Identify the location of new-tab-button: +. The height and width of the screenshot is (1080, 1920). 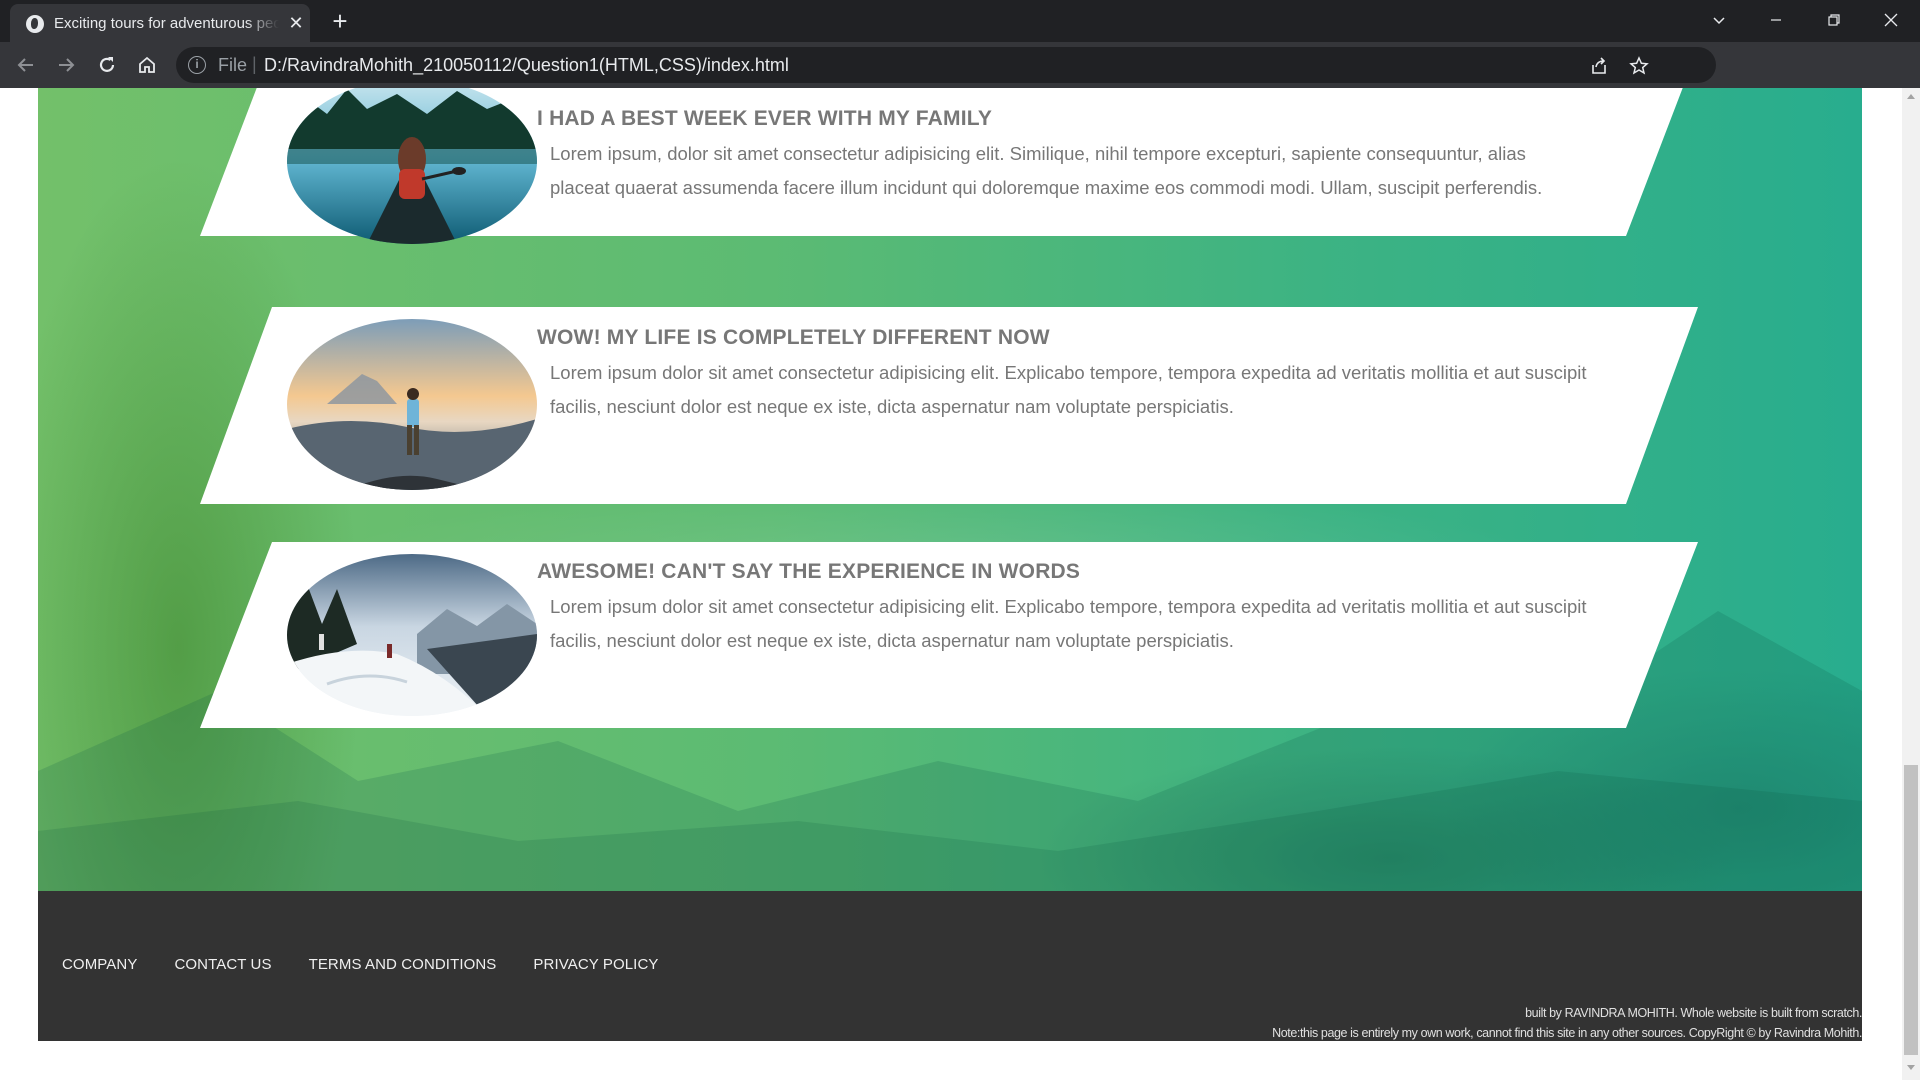
(340, 22).